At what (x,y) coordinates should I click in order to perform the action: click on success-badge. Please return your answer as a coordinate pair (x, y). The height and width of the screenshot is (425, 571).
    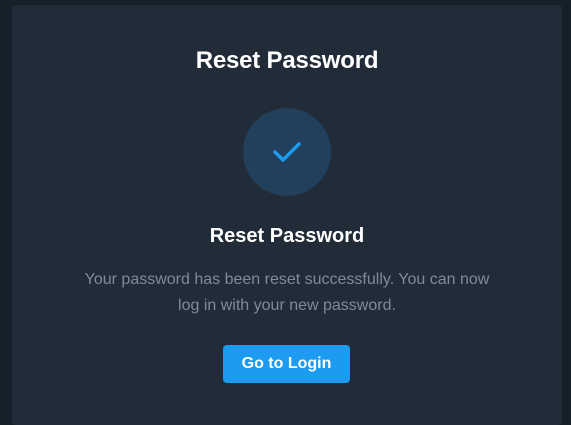
    Looking at the image, I should click on (287, 152).